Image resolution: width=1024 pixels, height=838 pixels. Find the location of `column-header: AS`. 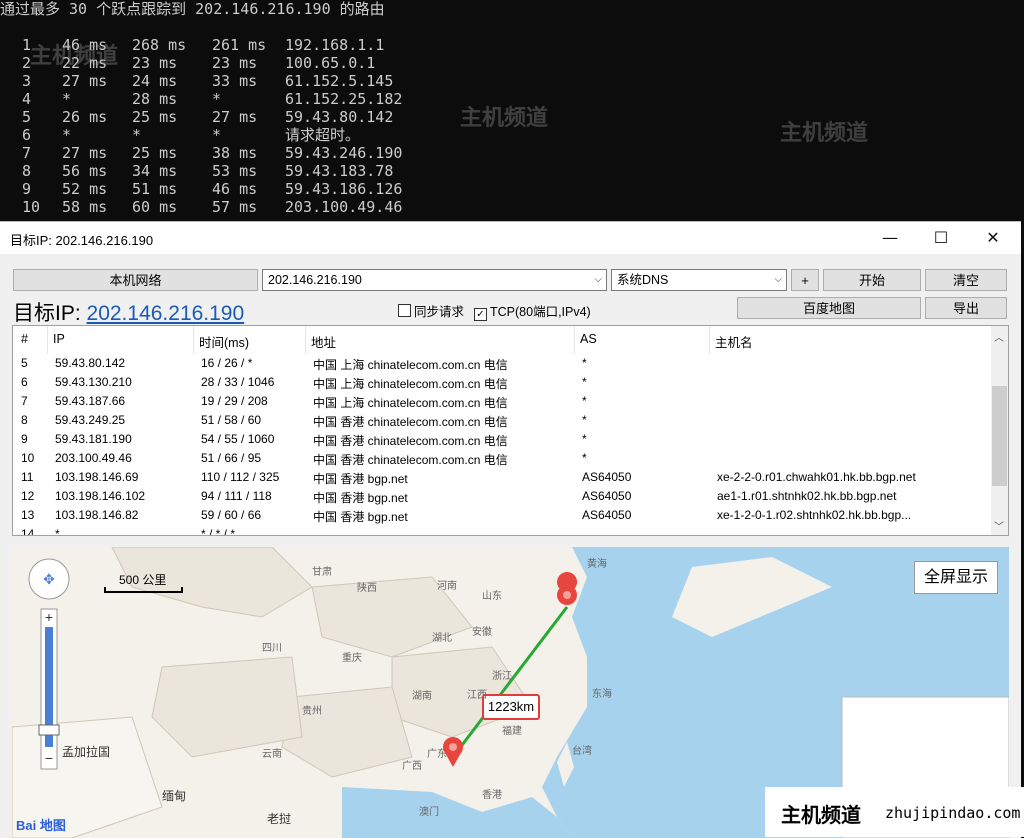

column-header: AS is located at coordinates (588, 339).